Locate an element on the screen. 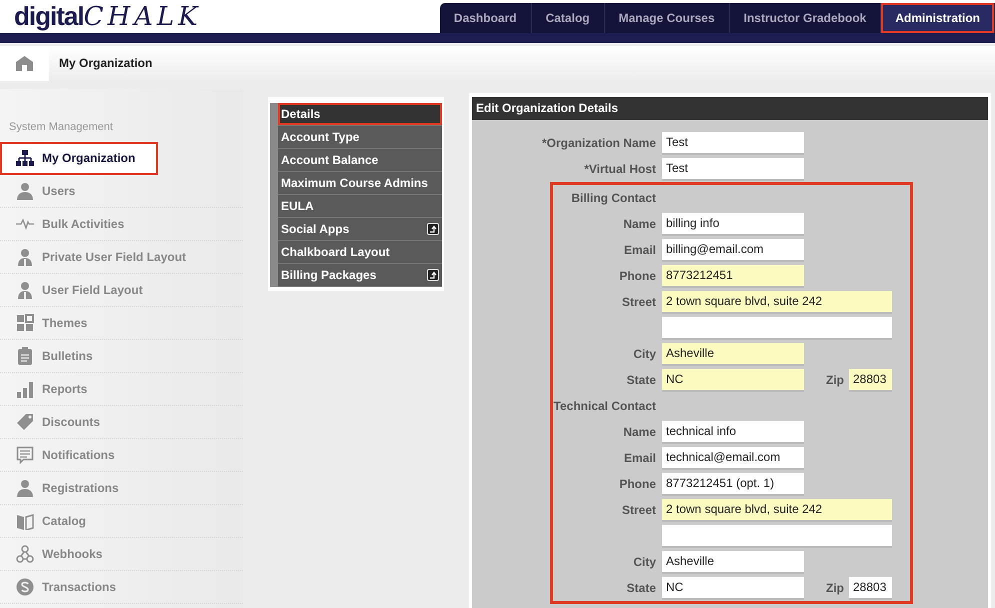 This screenshot has width=995, height=608. text-field: billing@email.com is located at coordinates (733, 250).